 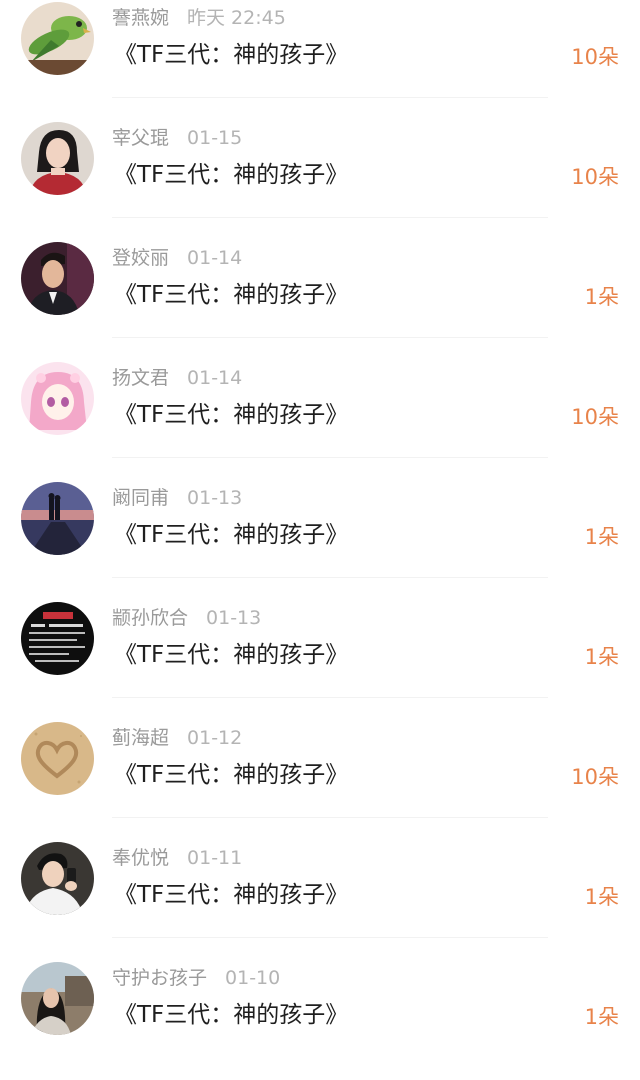 I want to click on man-with-phone-photo-icon, so click(x=57, y=878).